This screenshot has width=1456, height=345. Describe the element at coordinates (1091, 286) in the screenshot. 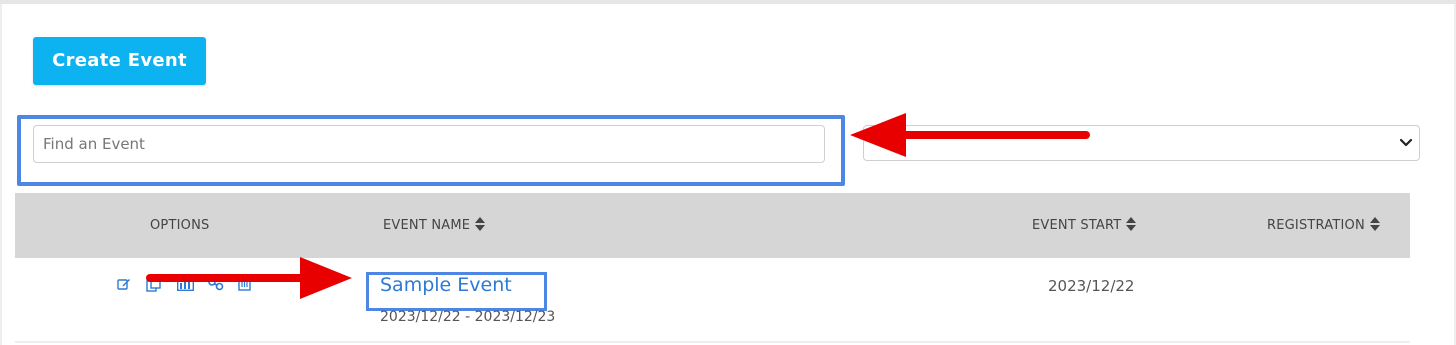

I see `event-start-date: 2023/12/22` at that location.